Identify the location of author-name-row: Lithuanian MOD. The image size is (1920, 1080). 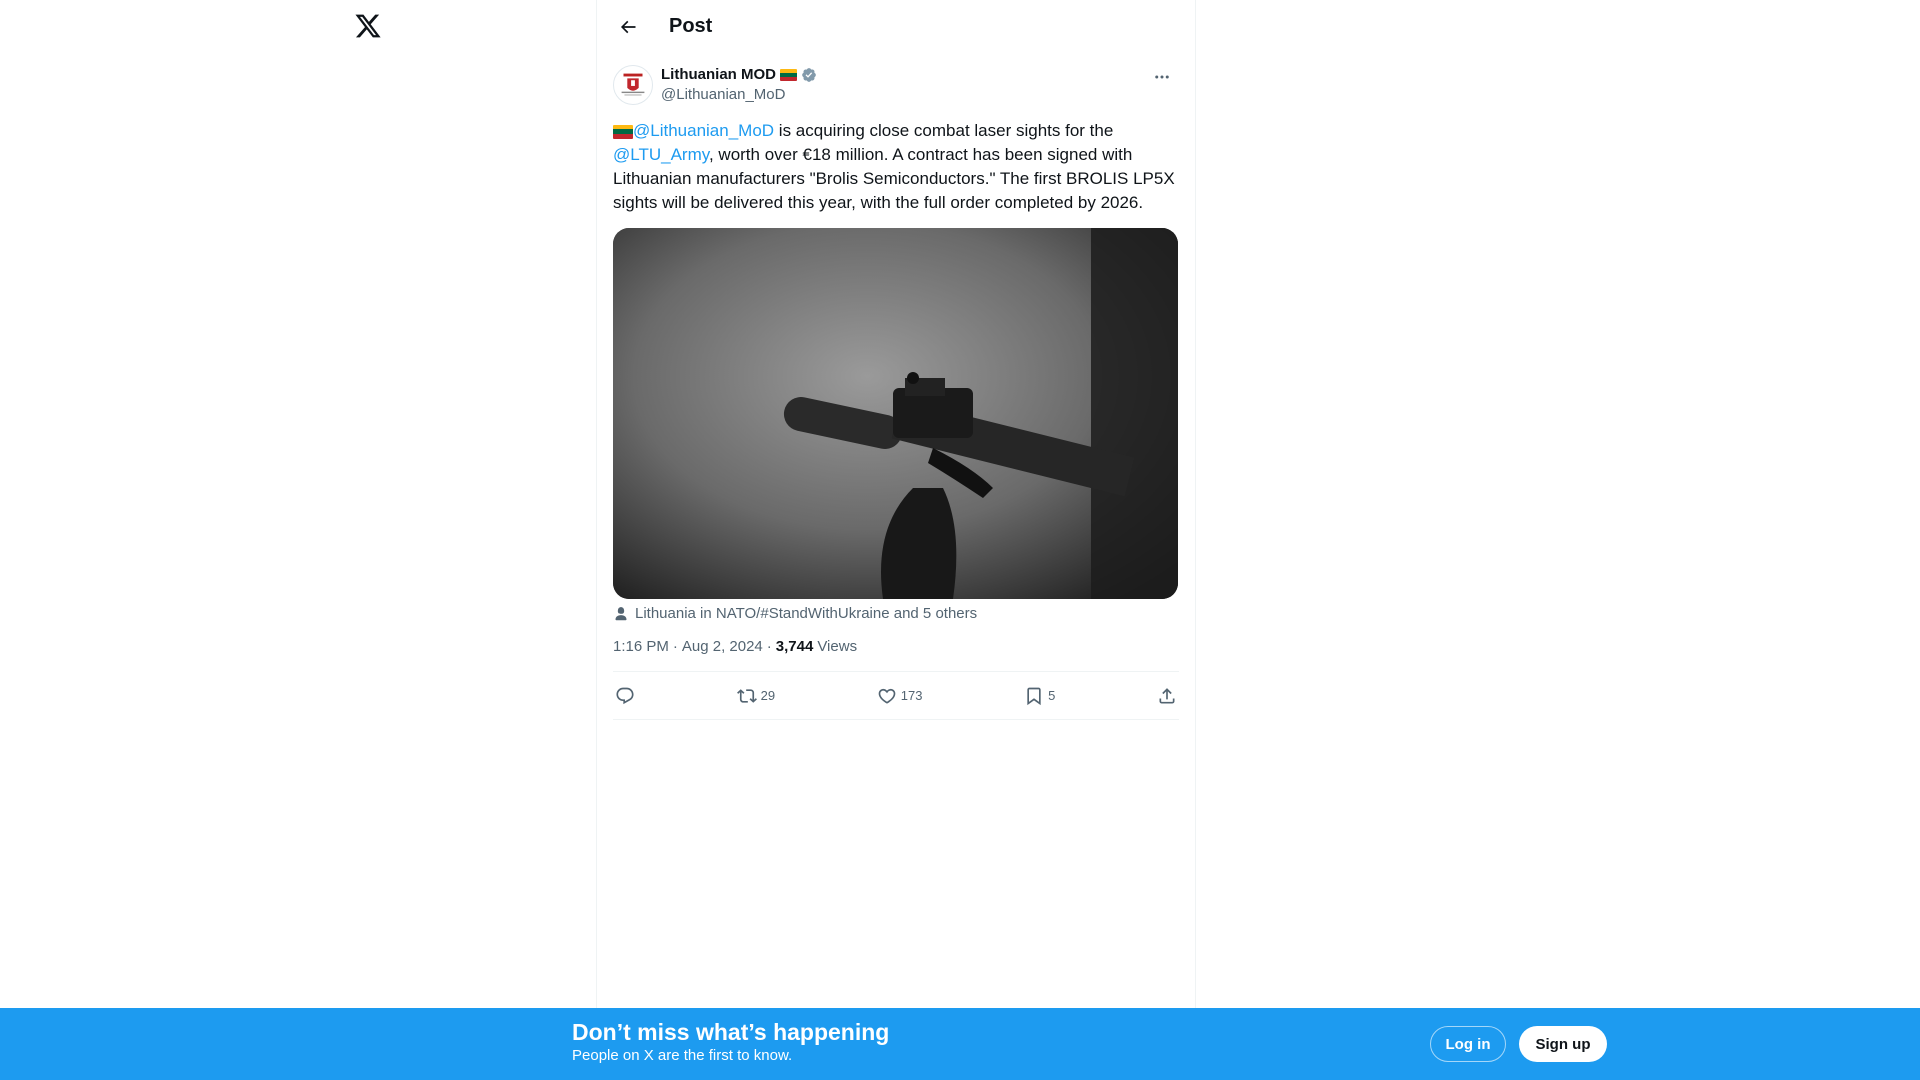
(739, 75).